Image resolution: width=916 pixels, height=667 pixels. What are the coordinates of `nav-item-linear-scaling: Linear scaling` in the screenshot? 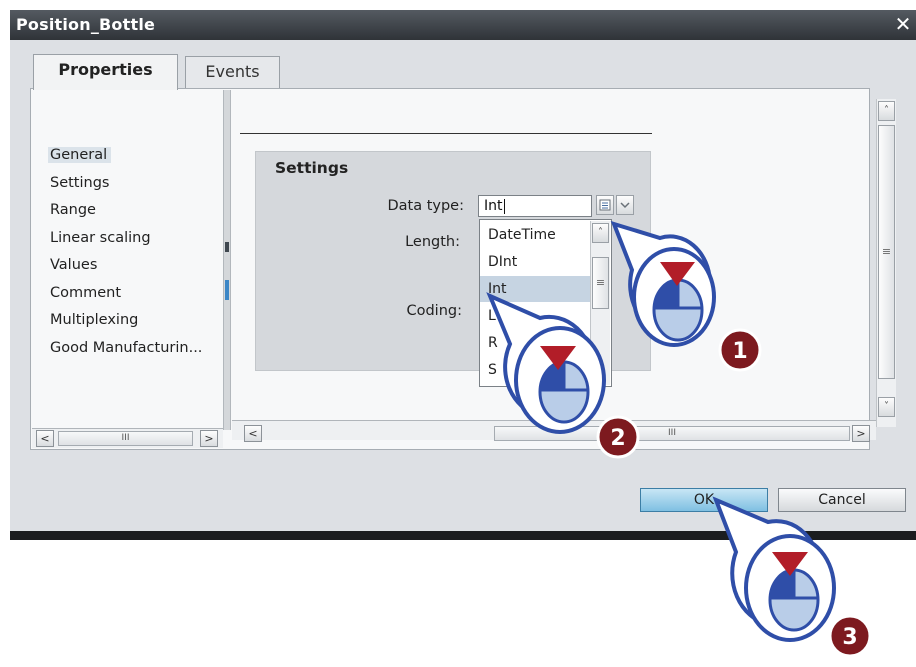 It's located at (132, 241).